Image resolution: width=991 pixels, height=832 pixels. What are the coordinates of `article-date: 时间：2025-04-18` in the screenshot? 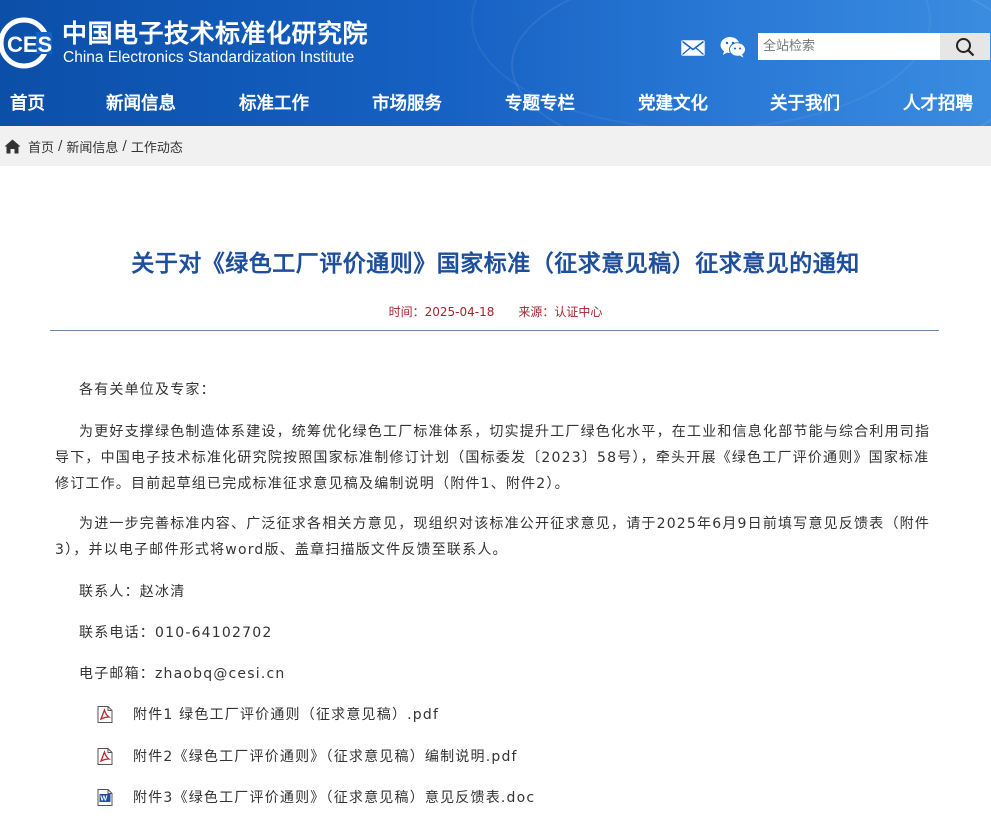 It's located at (441, 312).